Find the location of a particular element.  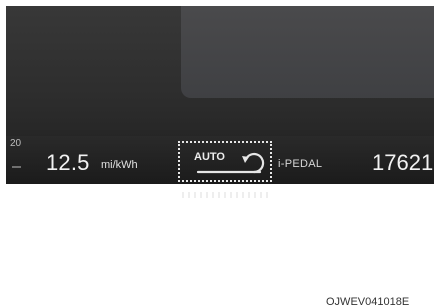

efficiency-unit: mi/kWh is located at coordinates (119, 165).